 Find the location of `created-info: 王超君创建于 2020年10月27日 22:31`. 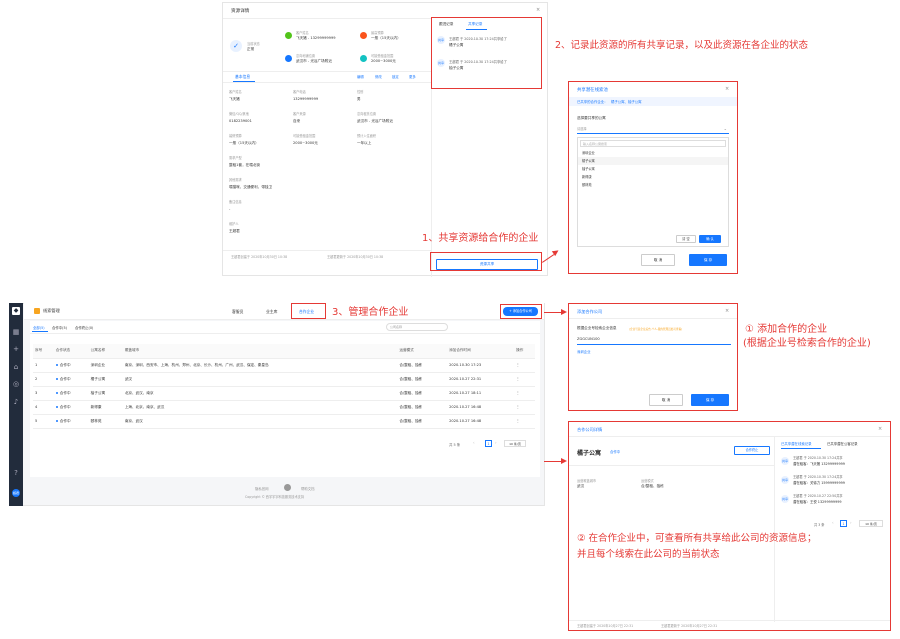

created-info: 王超君创建于 2020年10月27日 22:31 is located at coordinates (605, 626).